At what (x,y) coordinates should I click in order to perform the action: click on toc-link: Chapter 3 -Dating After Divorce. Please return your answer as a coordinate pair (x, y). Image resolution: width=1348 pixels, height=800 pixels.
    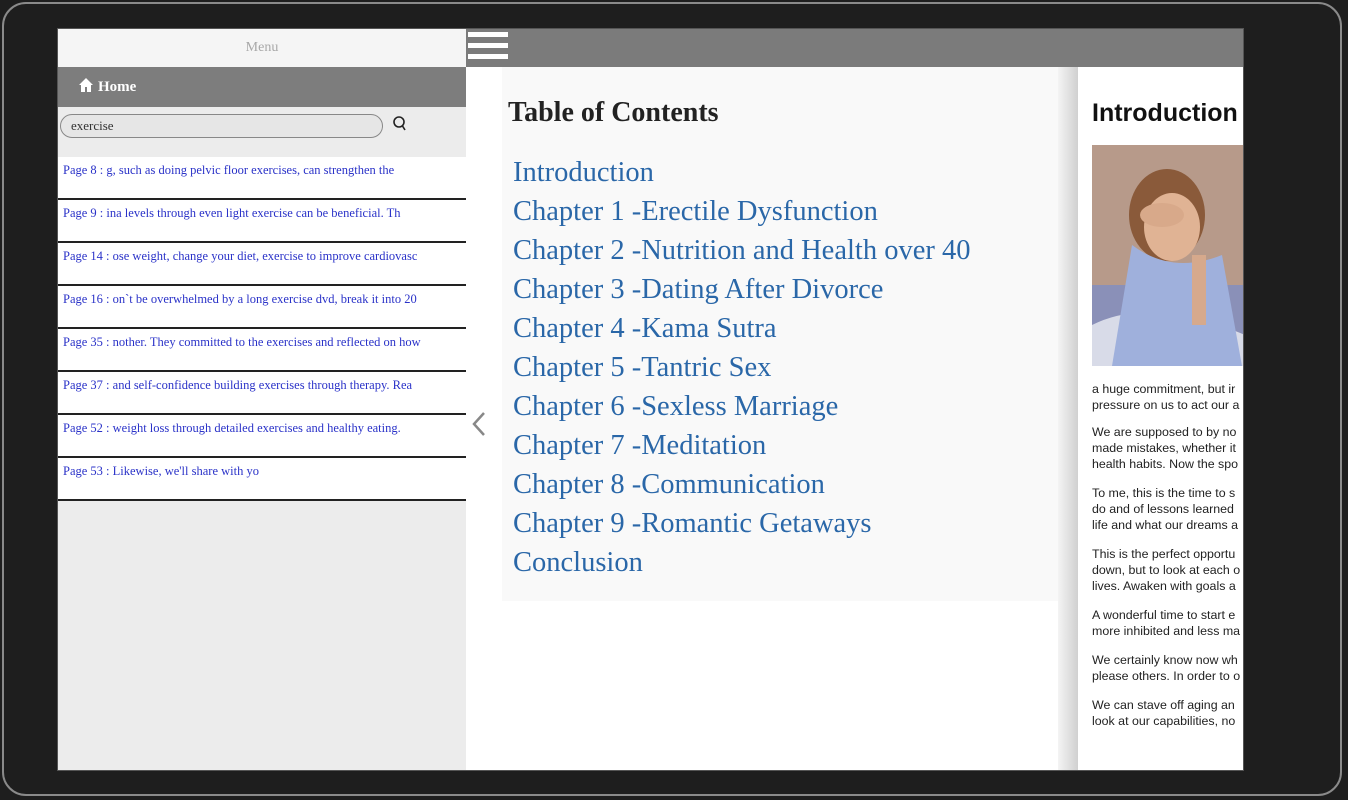
    Looking at the image, I should click on (741, 289).